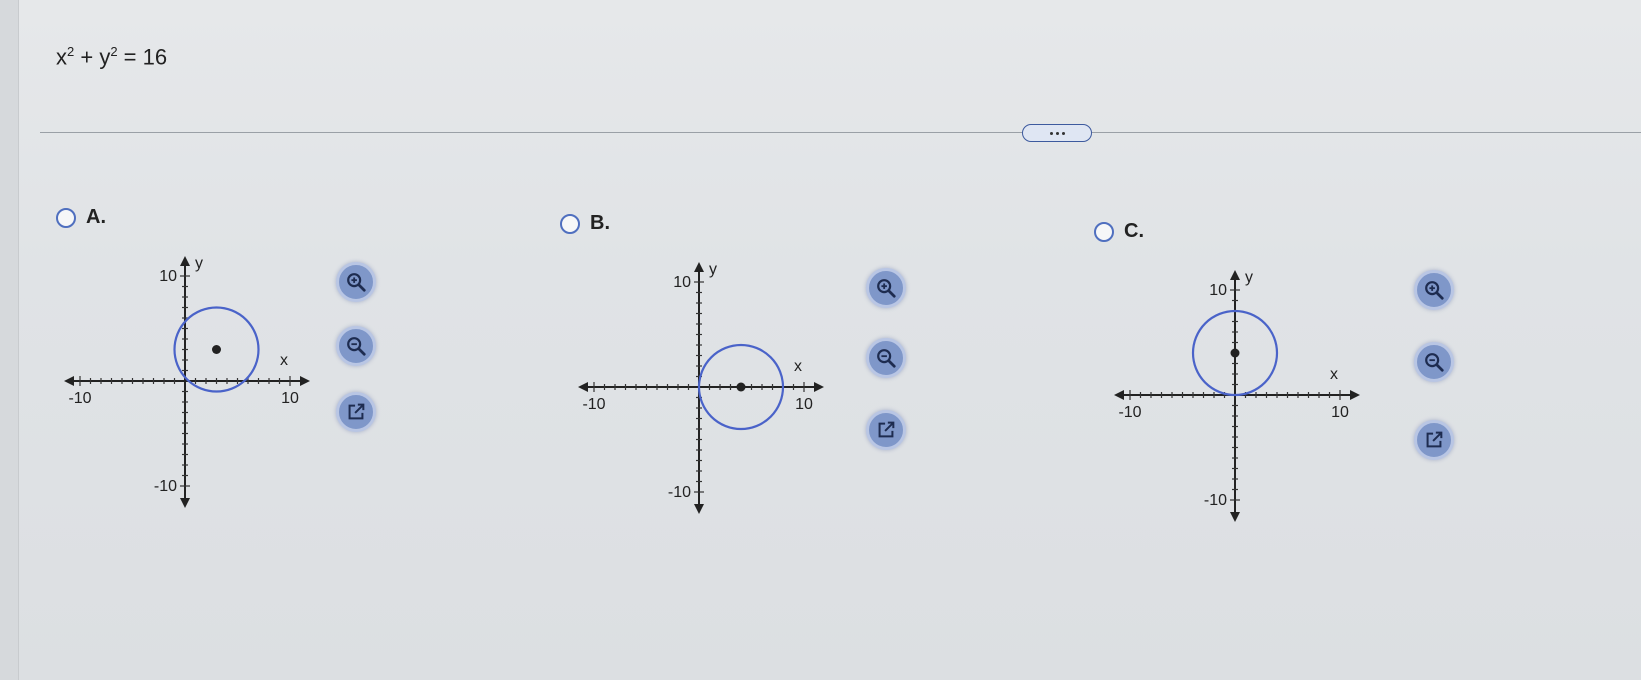 This screenshot has width=1641, height=680. Describe the element at coordinates (81, 217) in the screenshot. I see `option-a: A.` at that location.